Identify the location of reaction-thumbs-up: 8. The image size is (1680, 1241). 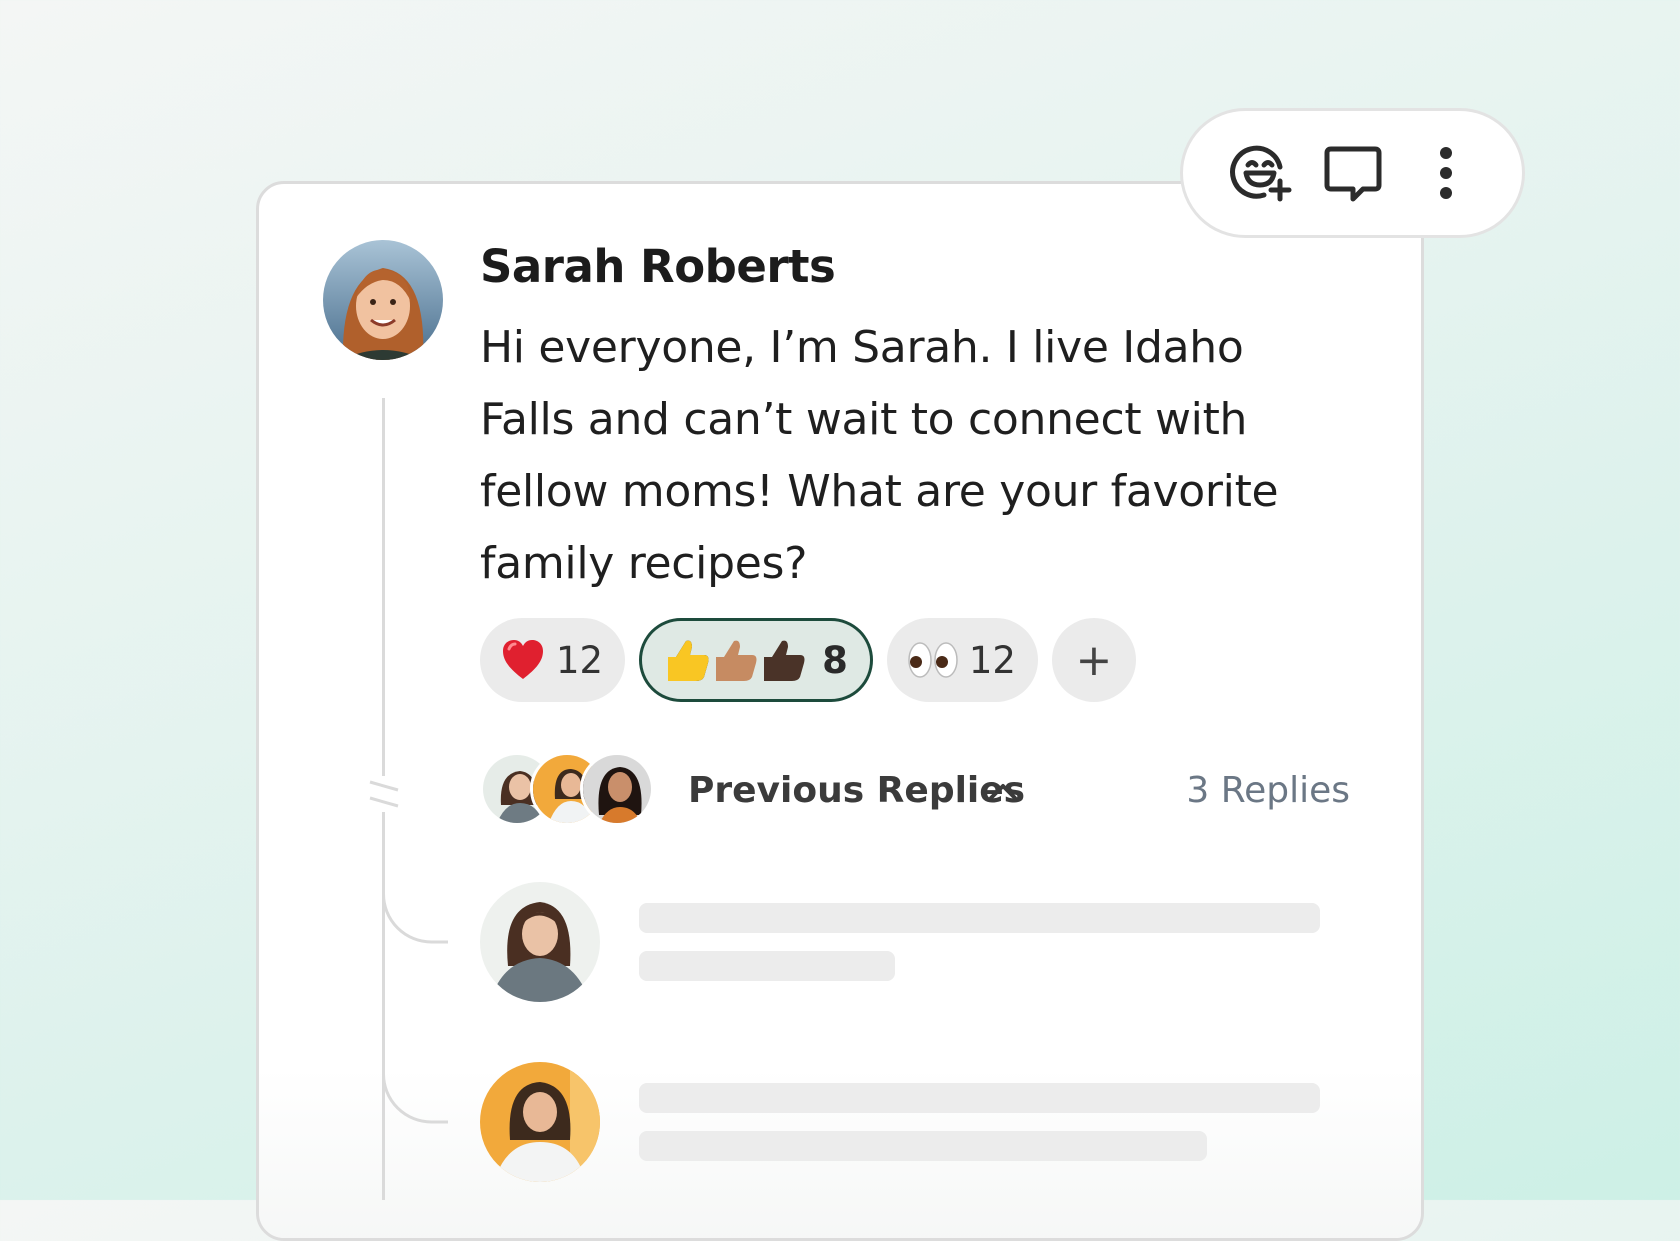
(756, 660).